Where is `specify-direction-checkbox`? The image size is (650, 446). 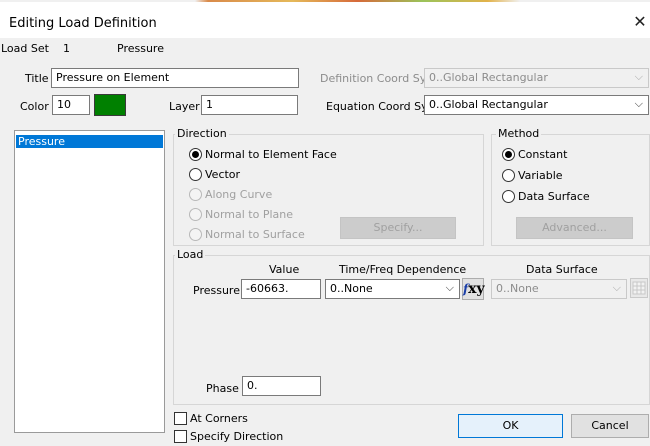 specify-direction-checkbox is located at coordinates (180, 436).